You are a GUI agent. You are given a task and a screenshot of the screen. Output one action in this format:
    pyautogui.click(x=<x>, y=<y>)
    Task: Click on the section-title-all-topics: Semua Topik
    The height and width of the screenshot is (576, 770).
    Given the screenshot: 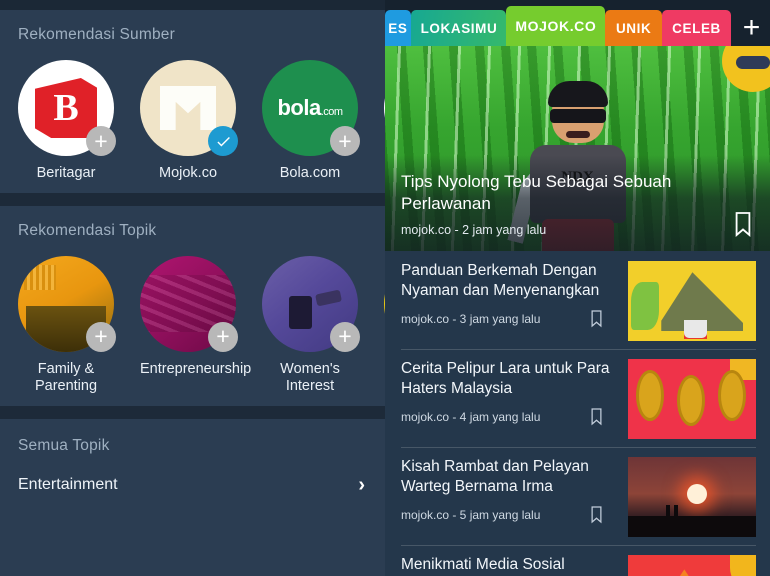 What is the action you would take?
    pyautogui.click(x=64, y=446)
    